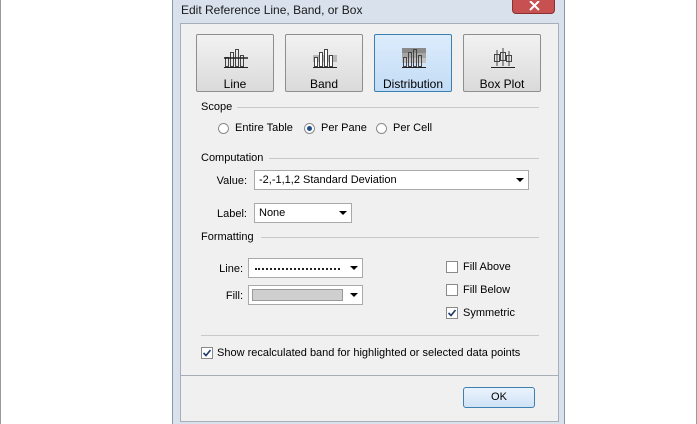 The image size is (697, 424). What do you see at coordinates (232, 214) in the screenshot?
I see `label-label: Label:` at bounding box center [232, 214].